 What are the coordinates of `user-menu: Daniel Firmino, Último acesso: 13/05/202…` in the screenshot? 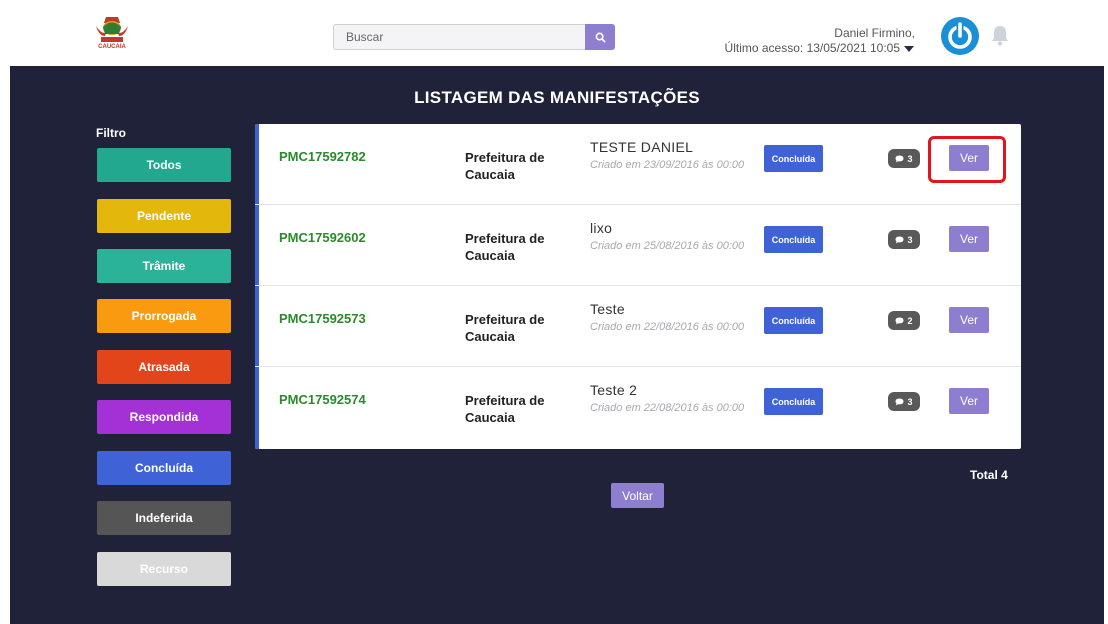 It's located at (820, 41).